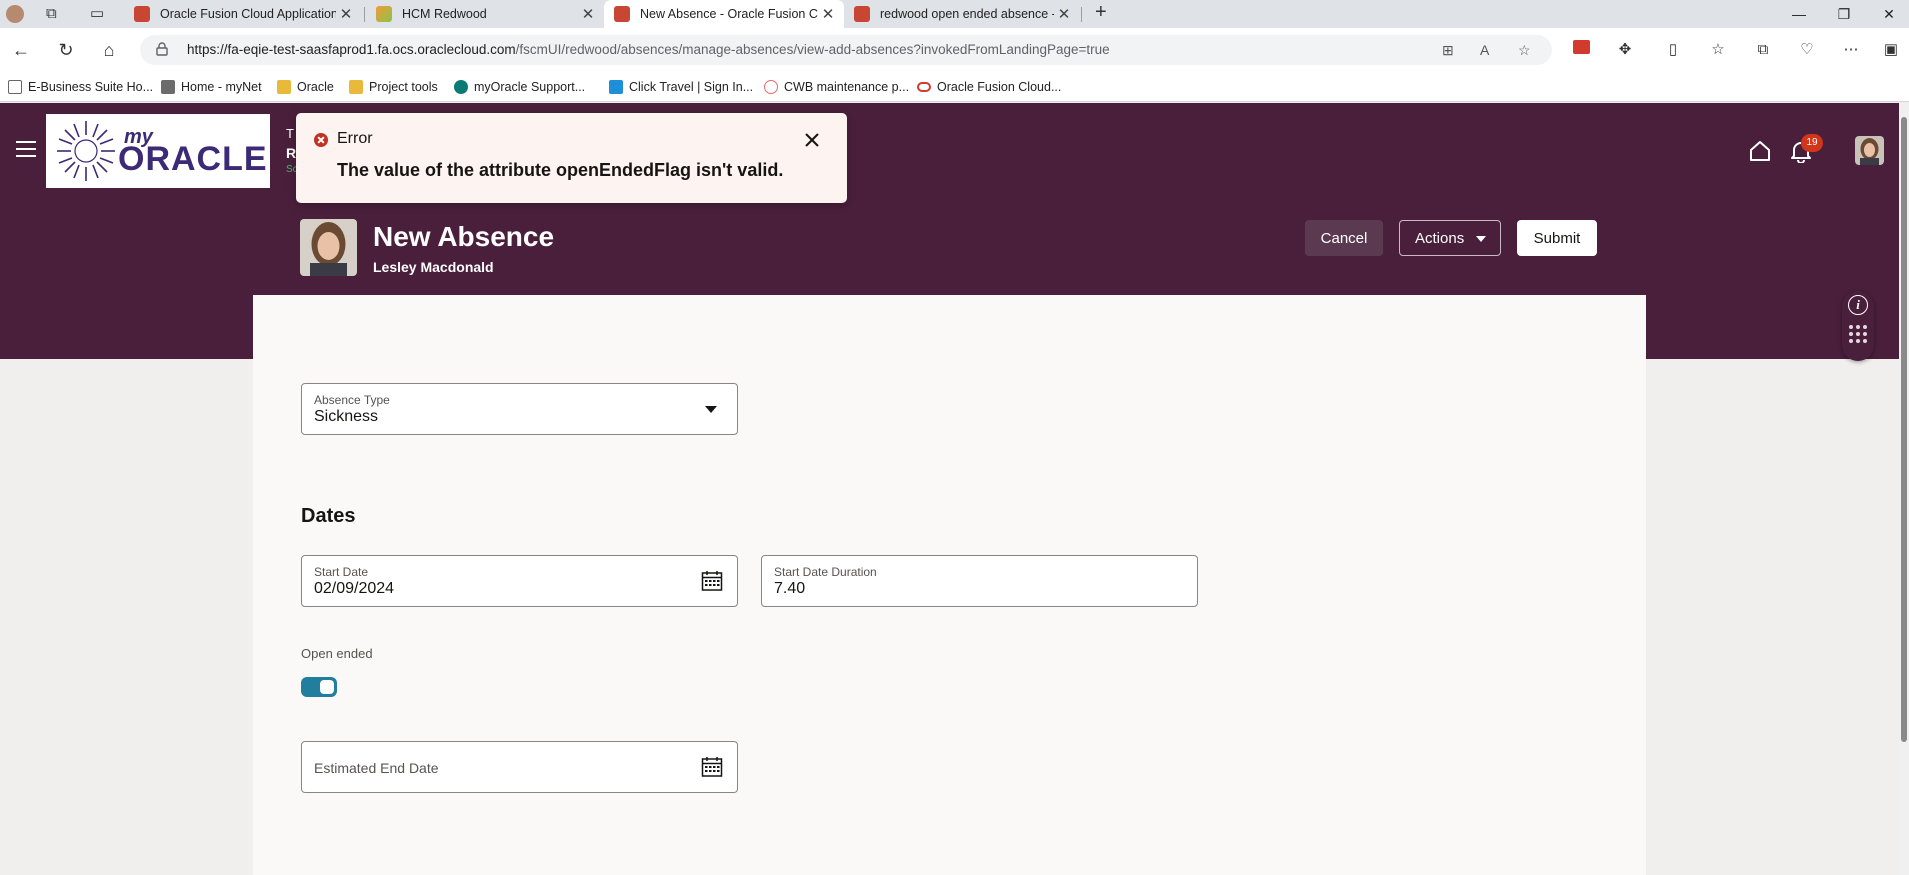 The height and width of the screenshot is (875, 1909). I want to click on page-scrollbar, so click(1904, 489).